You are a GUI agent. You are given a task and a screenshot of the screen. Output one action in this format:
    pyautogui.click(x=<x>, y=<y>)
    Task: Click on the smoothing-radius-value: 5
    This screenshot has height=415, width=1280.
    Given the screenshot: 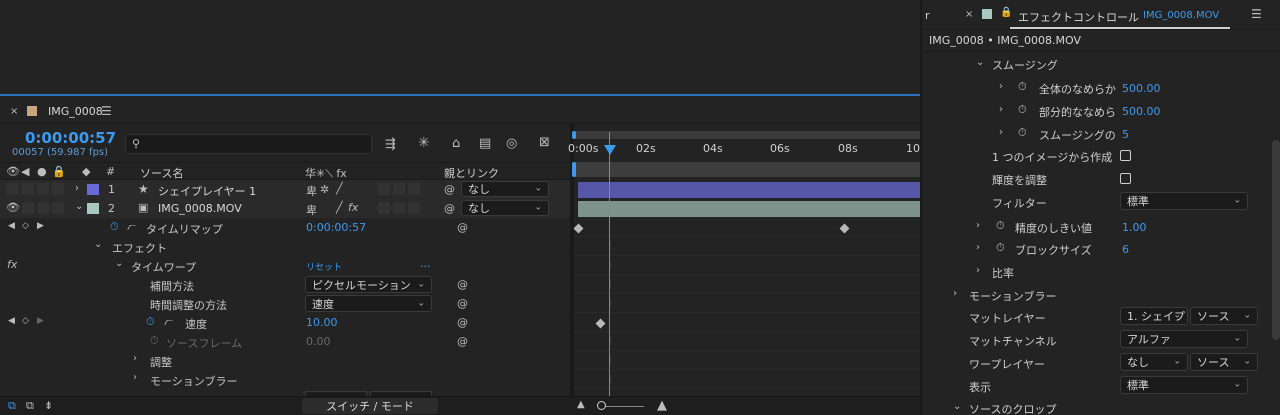 What is the action you would take?
    pyautogui.click(x=1125, y=134)
    